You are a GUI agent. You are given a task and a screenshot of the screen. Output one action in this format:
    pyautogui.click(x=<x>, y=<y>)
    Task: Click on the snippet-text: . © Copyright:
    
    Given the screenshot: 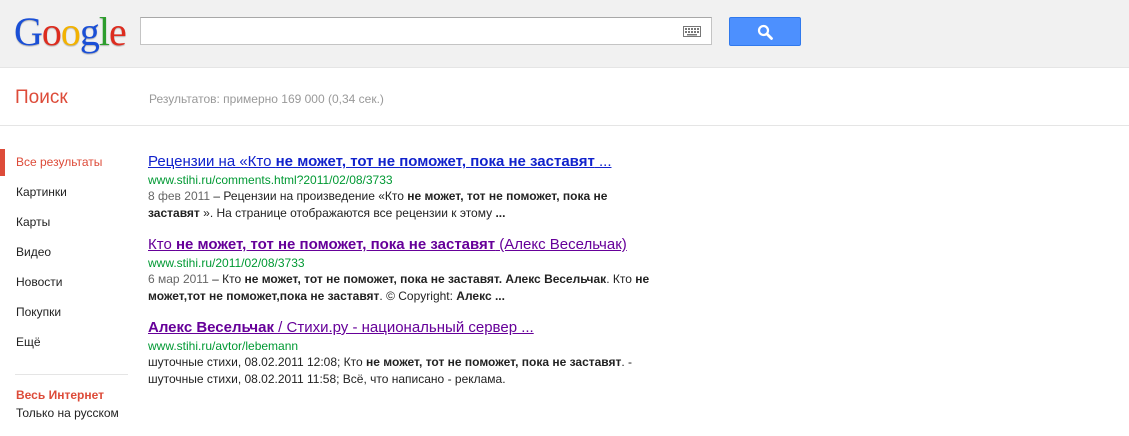 What is the action you would take?
    pyautogui.click(x=418, y=296)
    